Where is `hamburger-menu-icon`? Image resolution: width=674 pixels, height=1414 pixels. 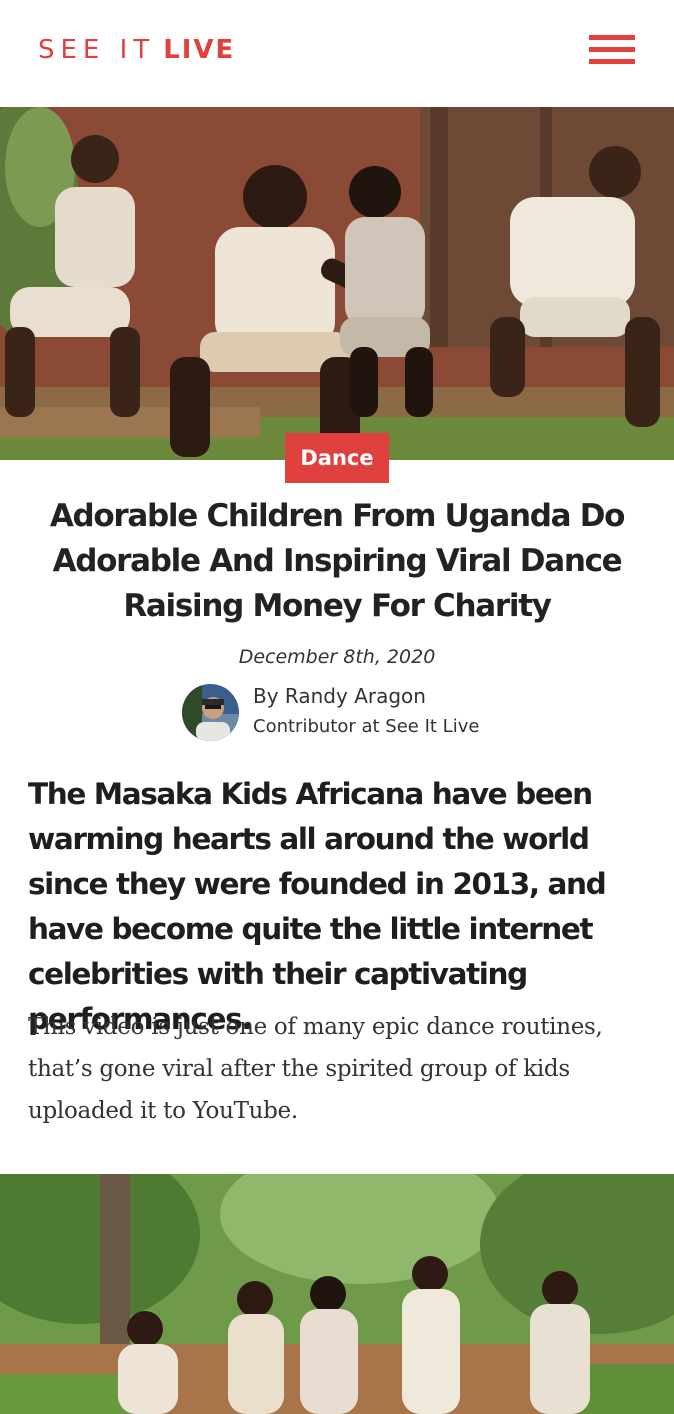
hamburger-menu-icon is located at coordinates (612, 50).